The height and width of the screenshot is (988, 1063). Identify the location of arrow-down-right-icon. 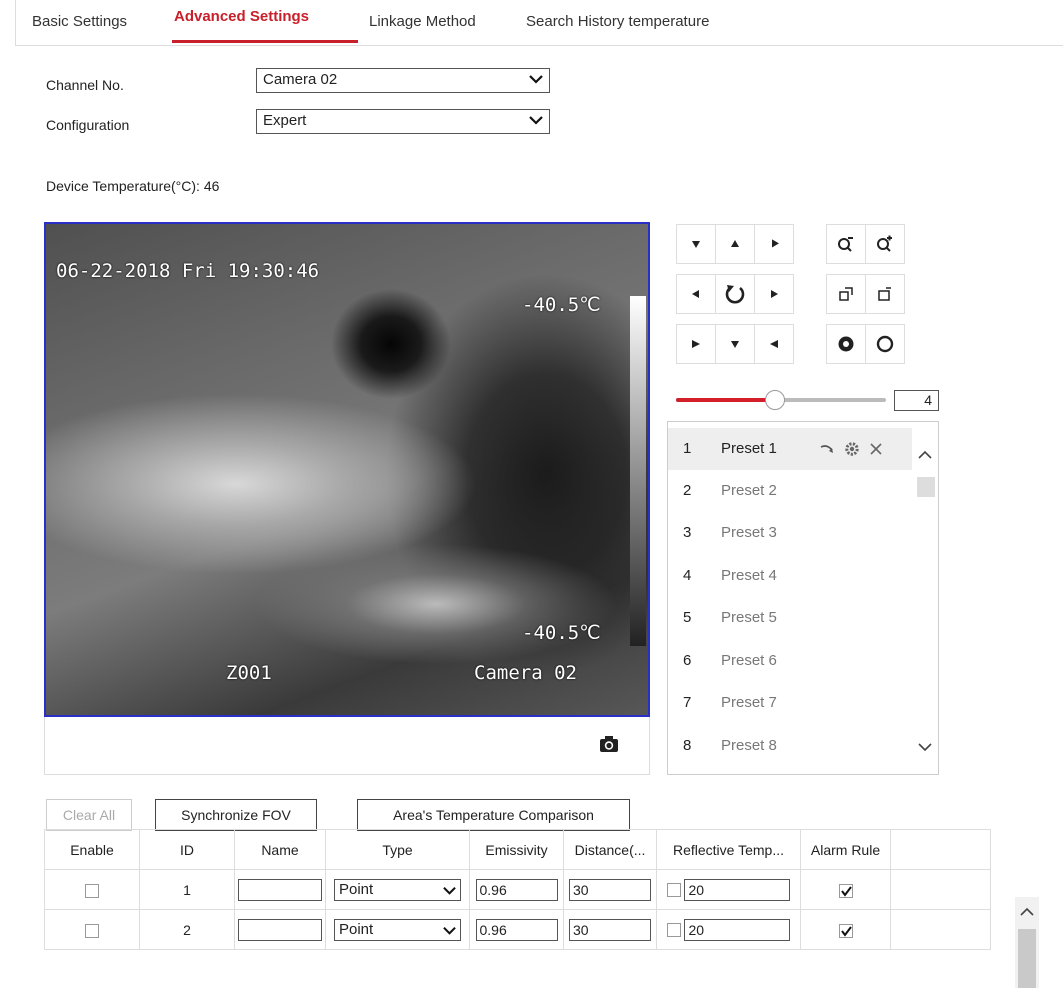
(774, 344).